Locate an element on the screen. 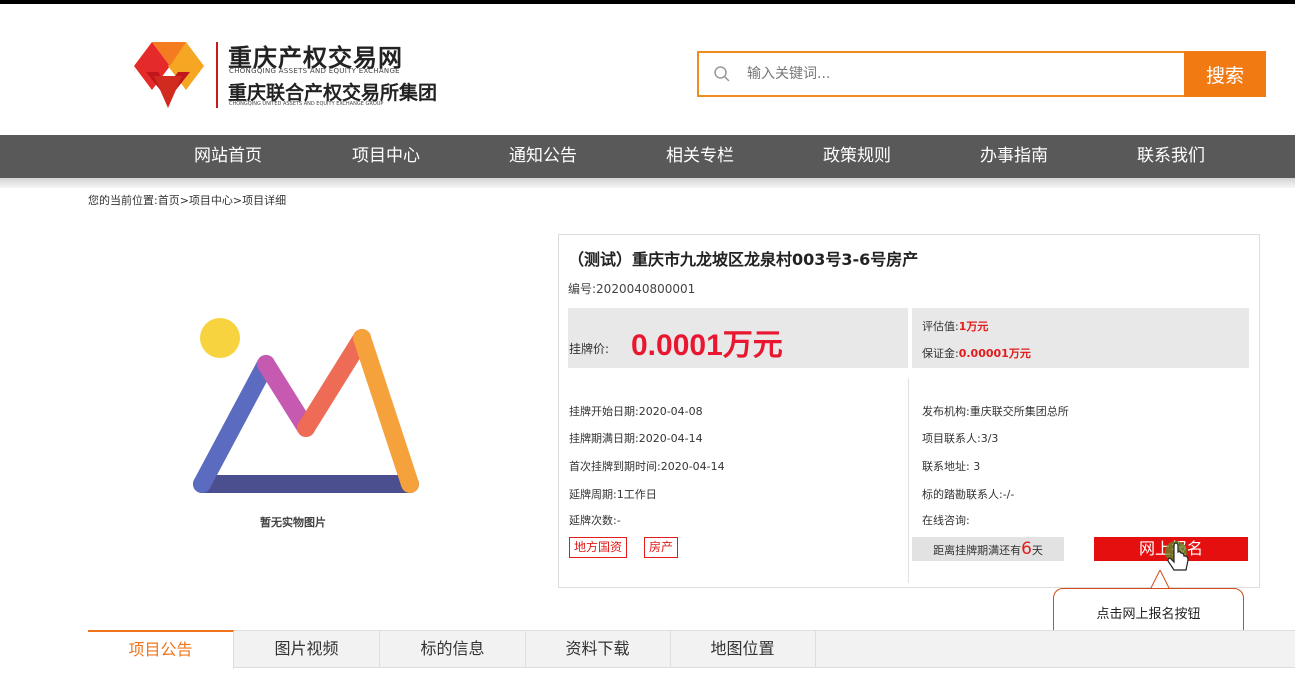  logo-divider is located at coordinates (217, 75).